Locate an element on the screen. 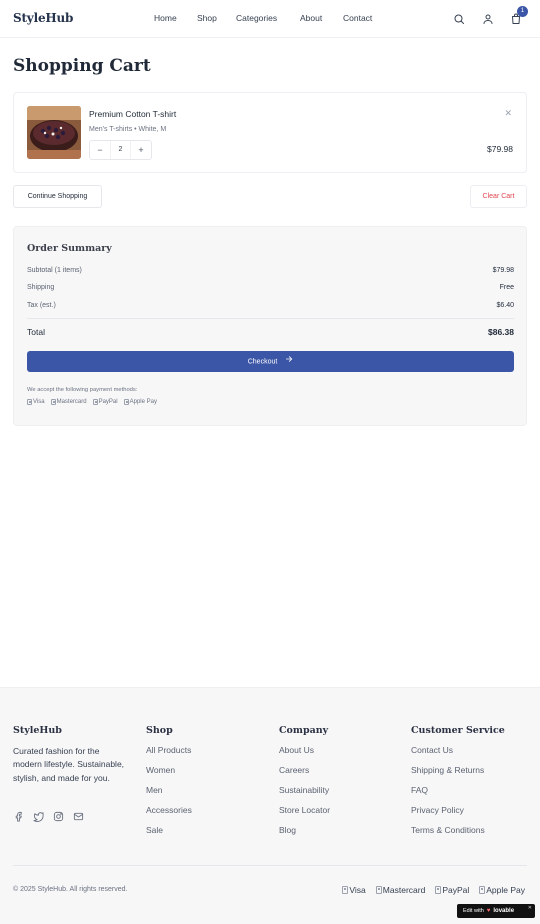 This screenshot has height=924, width=540. nav-categories: Categories is located at coordinates (256, 18).